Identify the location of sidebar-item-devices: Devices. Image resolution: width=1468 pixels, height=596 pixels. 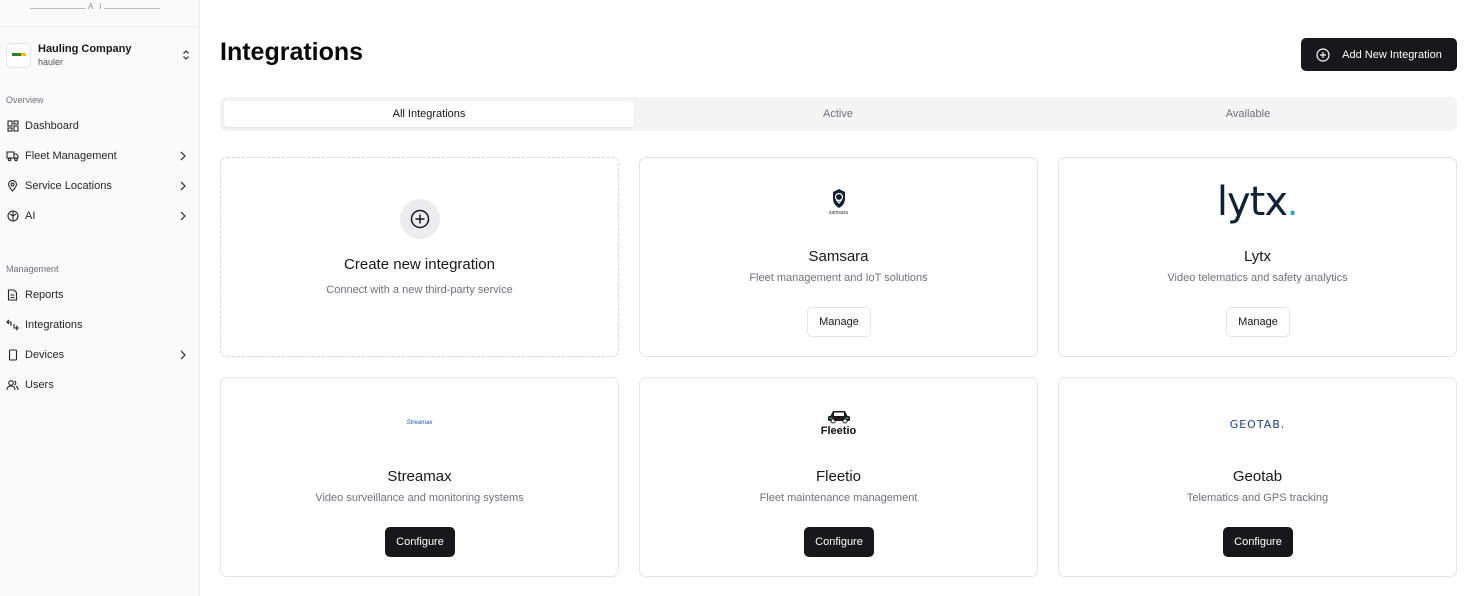
(97, 355).